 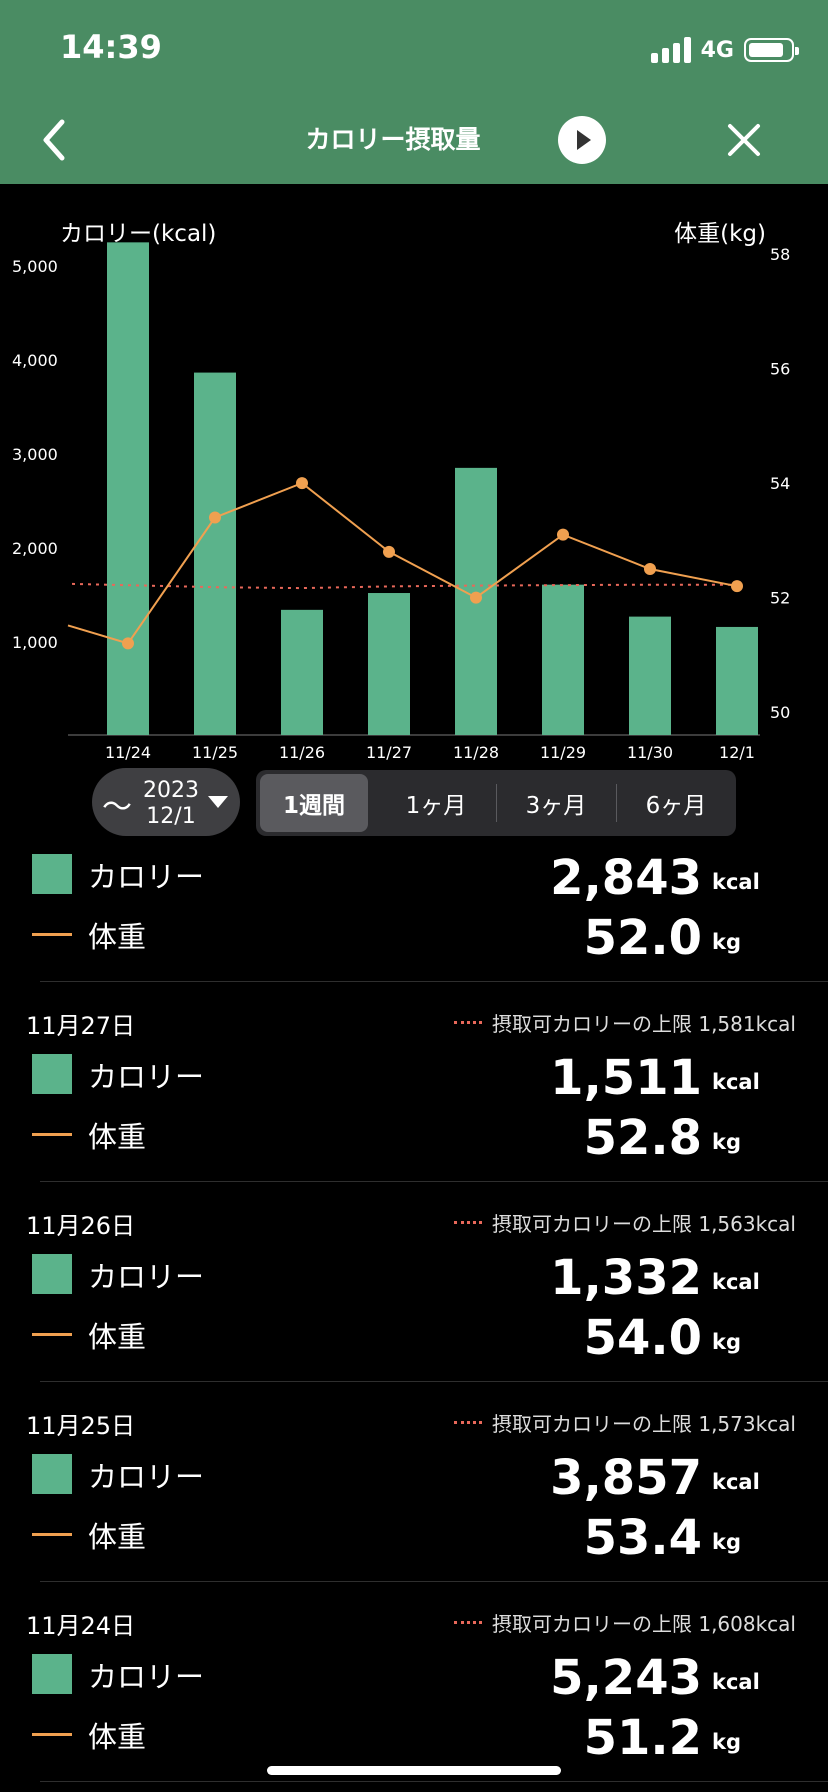 What do you see at coordinates (389, 751) in the screenshot?
I see `x-axis-tick: 11/27` at bounding box center [389, 751].